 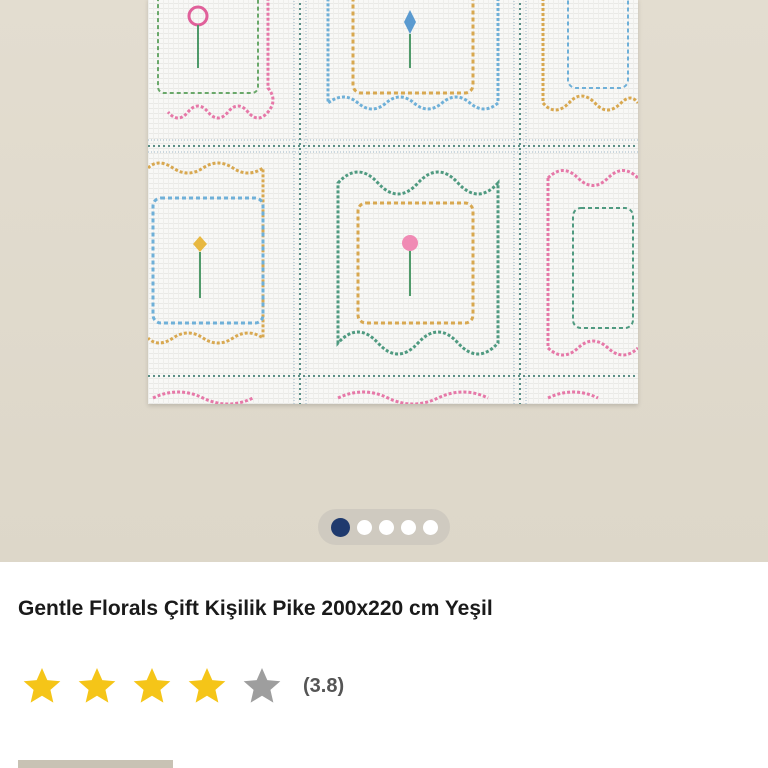 I want to click on color-variant-thumbnail, so click(x=95, y=764).